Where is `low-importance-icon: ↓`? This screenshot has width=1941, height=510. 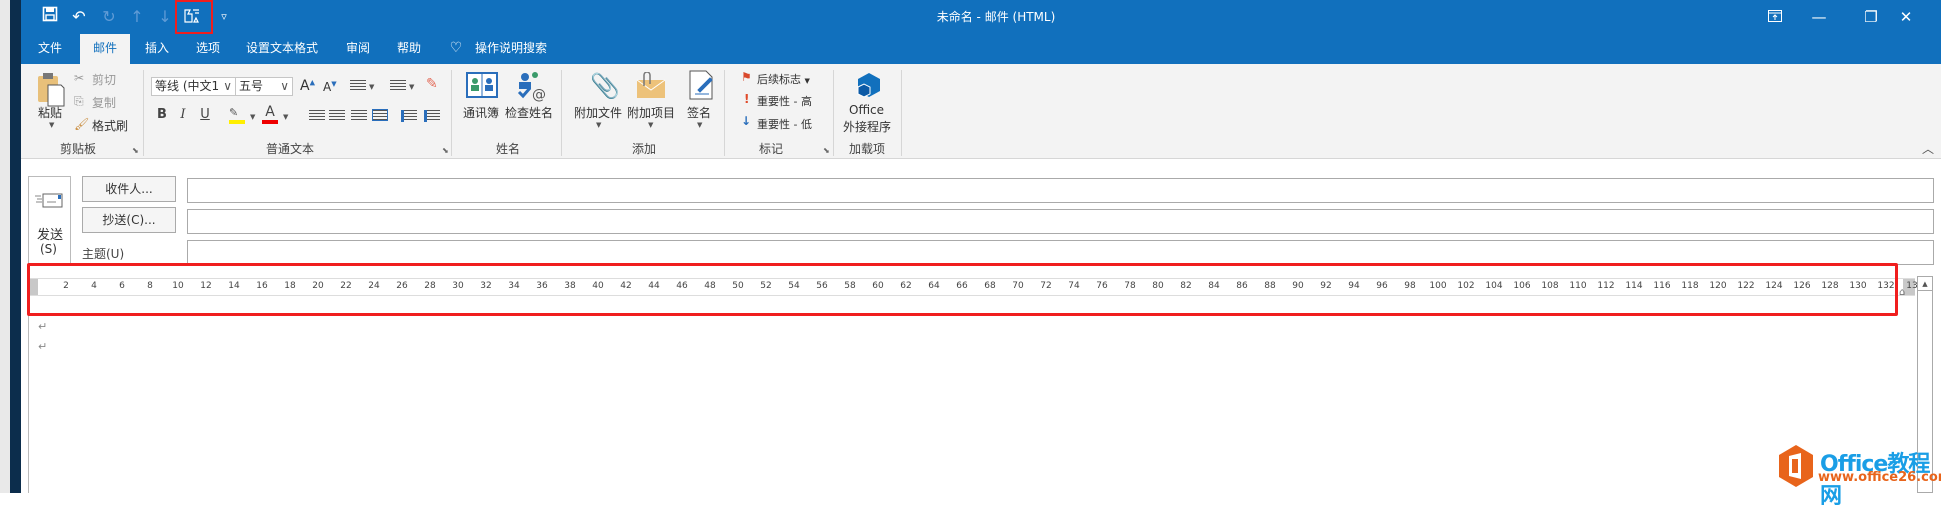 low-importance-icon: ↓ is located at coordinates (746, 121).